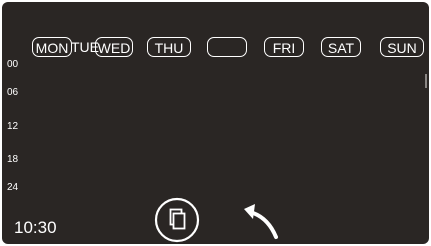 The image size is (431, 246). I want to click on hour-label: 18, so click(13, 159).